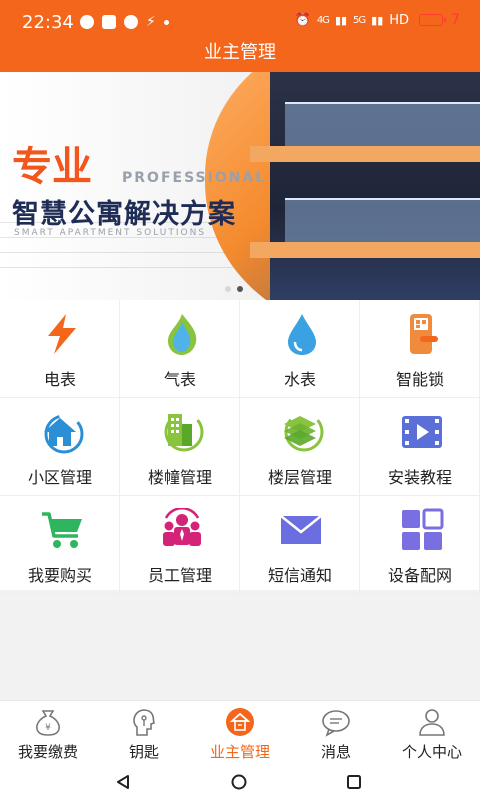 The height and width of the screenshot is (800, 480). I want to click on grid-item-label: 设备配网, so click(419, 575).